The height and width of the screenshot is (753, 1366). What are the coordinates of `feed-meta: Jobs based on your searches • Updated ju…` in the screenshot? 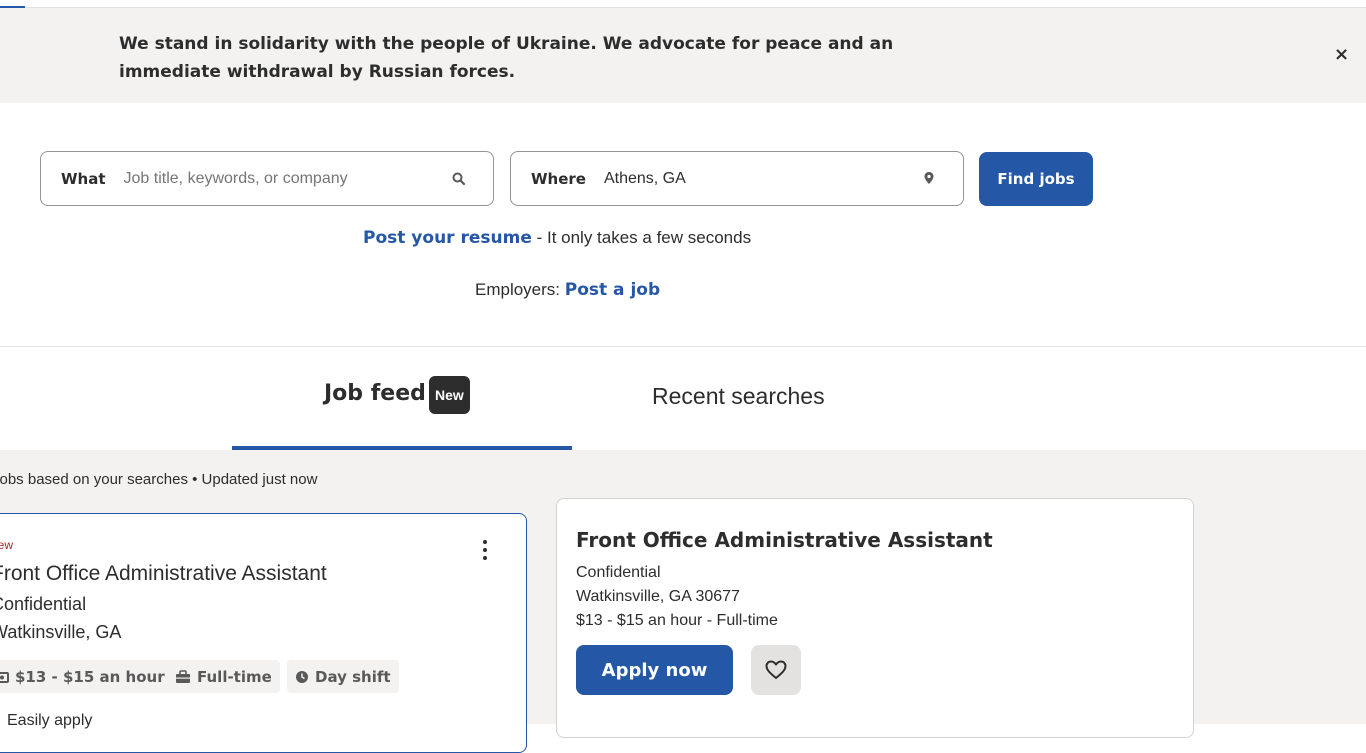 It's located at (159, 479).